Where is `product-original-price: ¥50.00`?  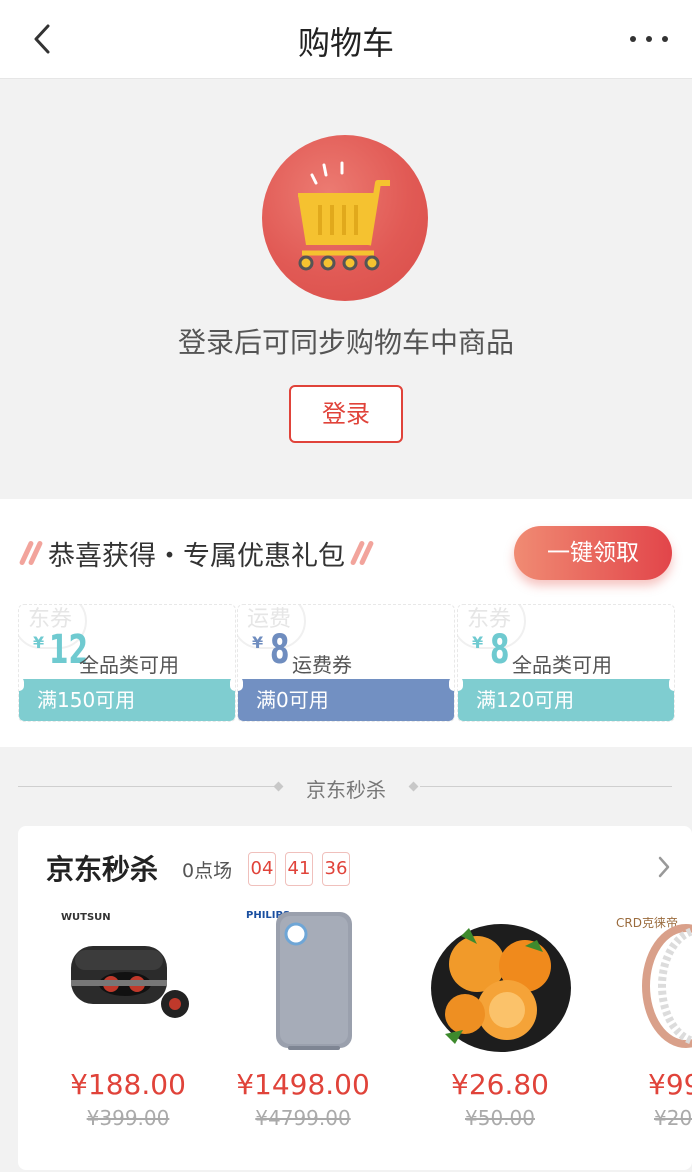
product-original-price: ¥50.00 is located at coordinates (500, 1118).